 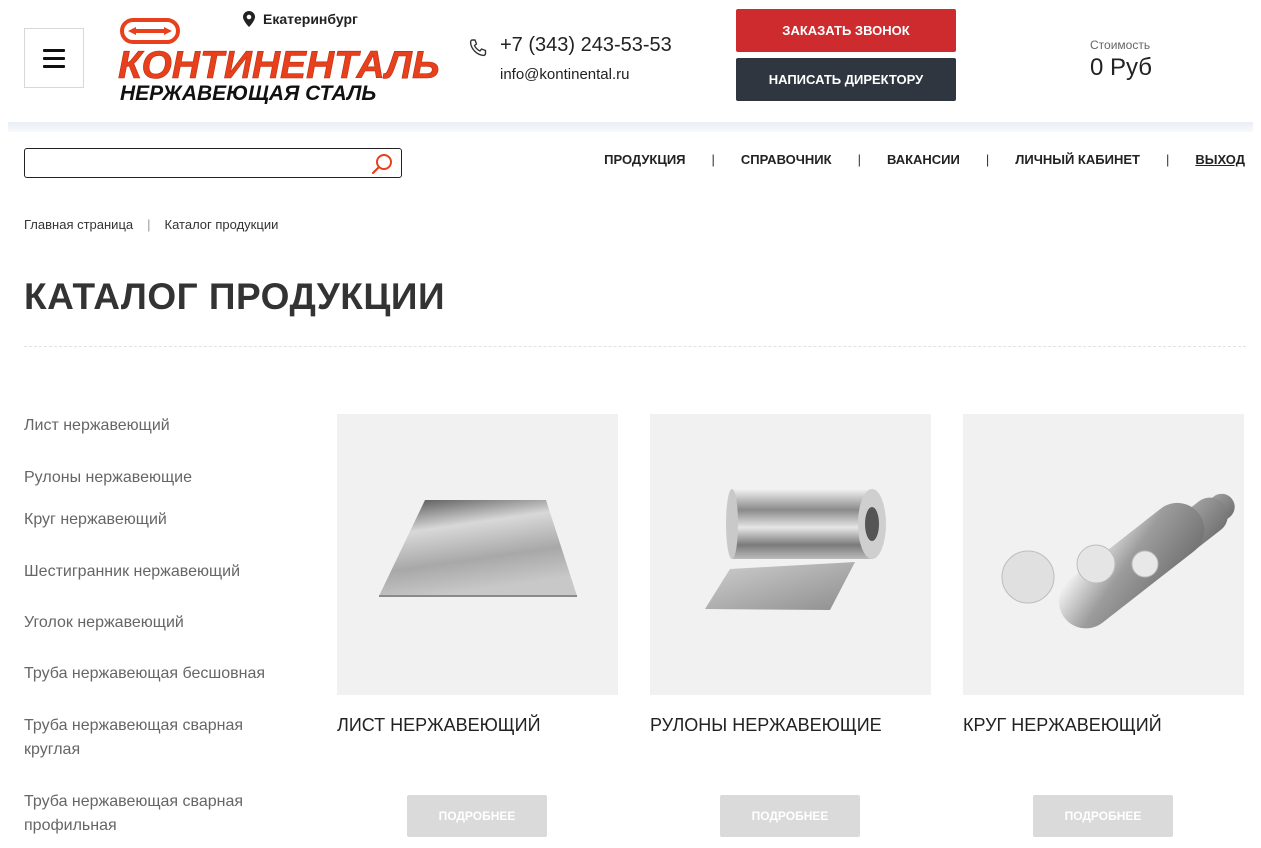 I want to click on title-divider, so click(x=635, y=346).